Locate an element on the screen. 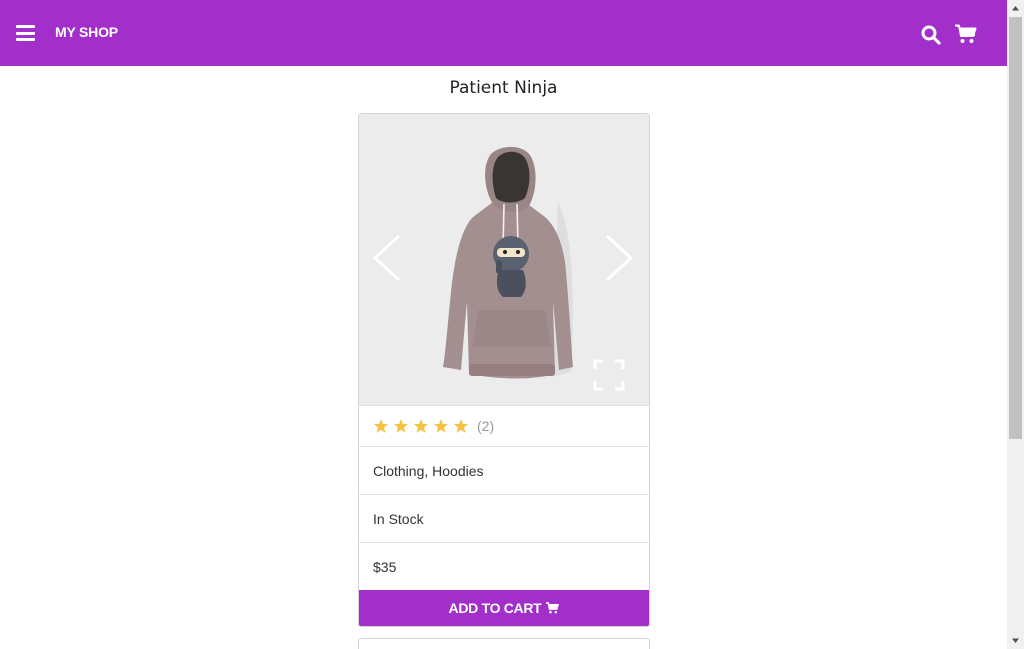 The width and height of the screenshot is (1024, 649). product-categories: Clothing, Hoodies is located at coordinates (504, 470).